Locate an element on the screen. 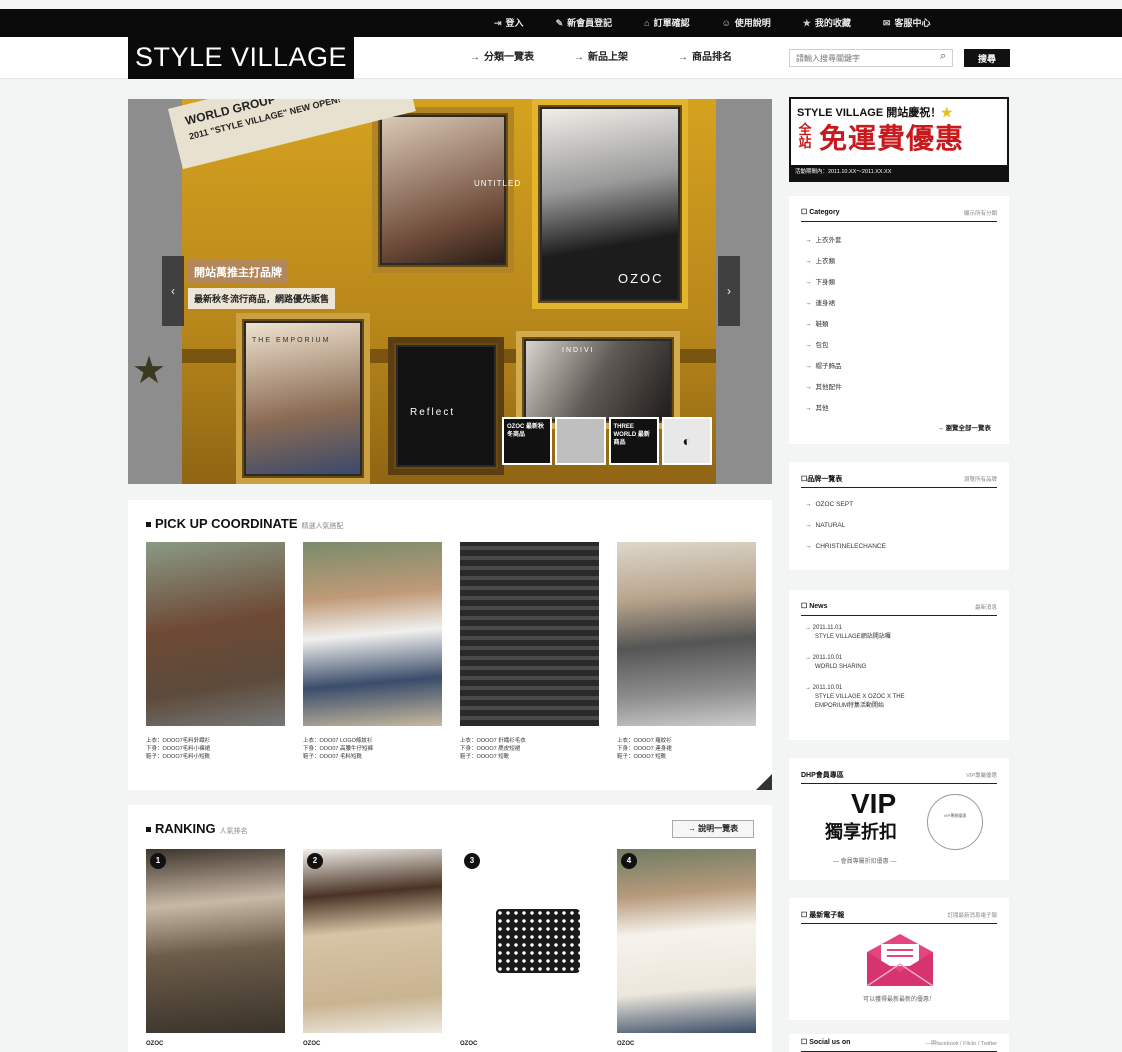  top-nav-contact: ✉ 客服中心 is located at coordinates (907, 23).